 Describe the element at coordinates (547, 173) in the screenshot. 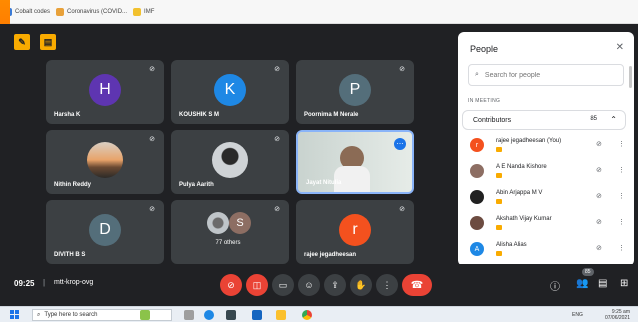

I see `person-row: A E Nanda Kishore ⊘ ⋮` at that location.